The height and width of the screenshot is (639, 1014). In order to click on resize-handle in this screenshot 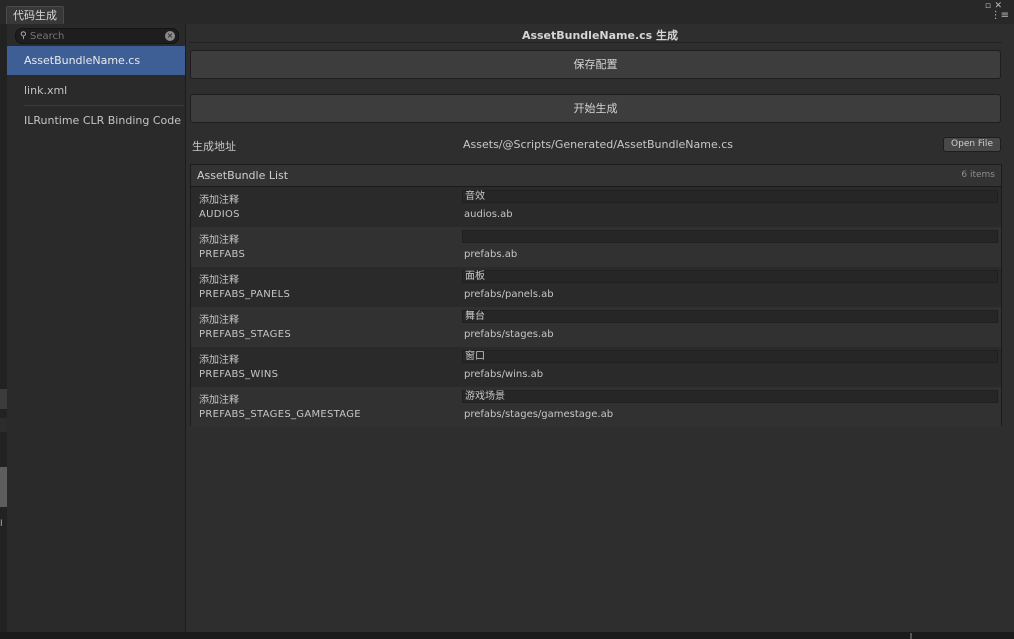, I will do `click(911, 636)`.